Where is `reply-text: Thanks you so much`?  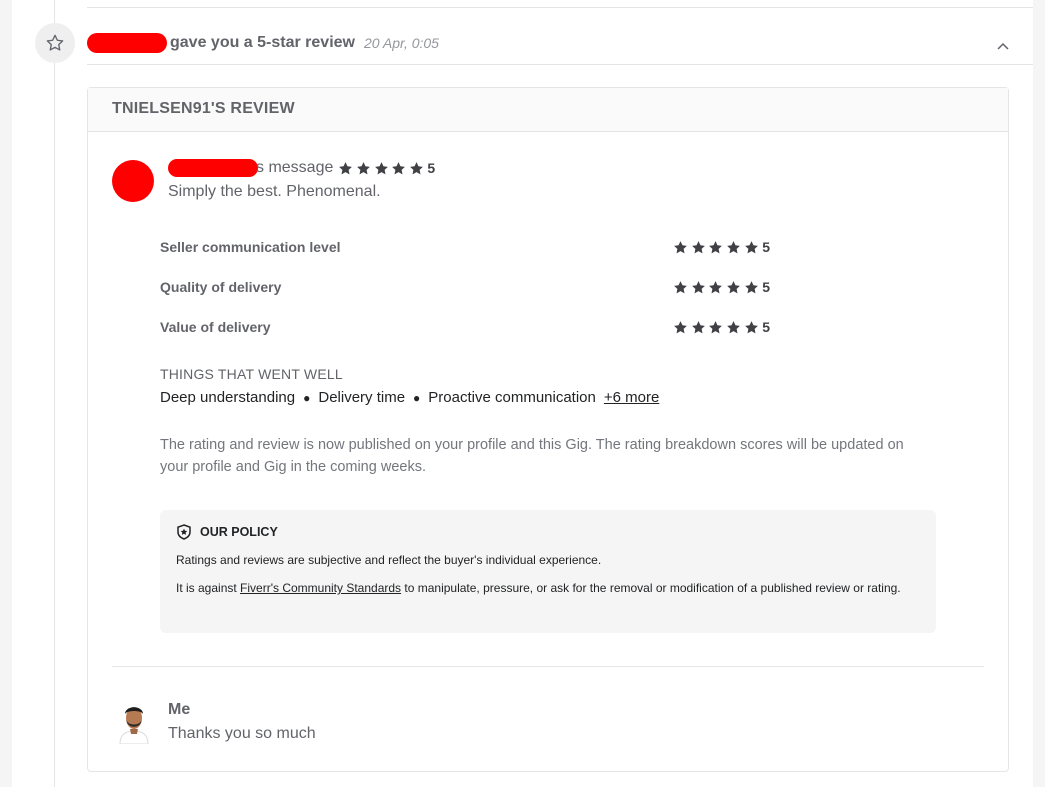
reply-text: Thanks you so much is located at coordinates (242, 733).